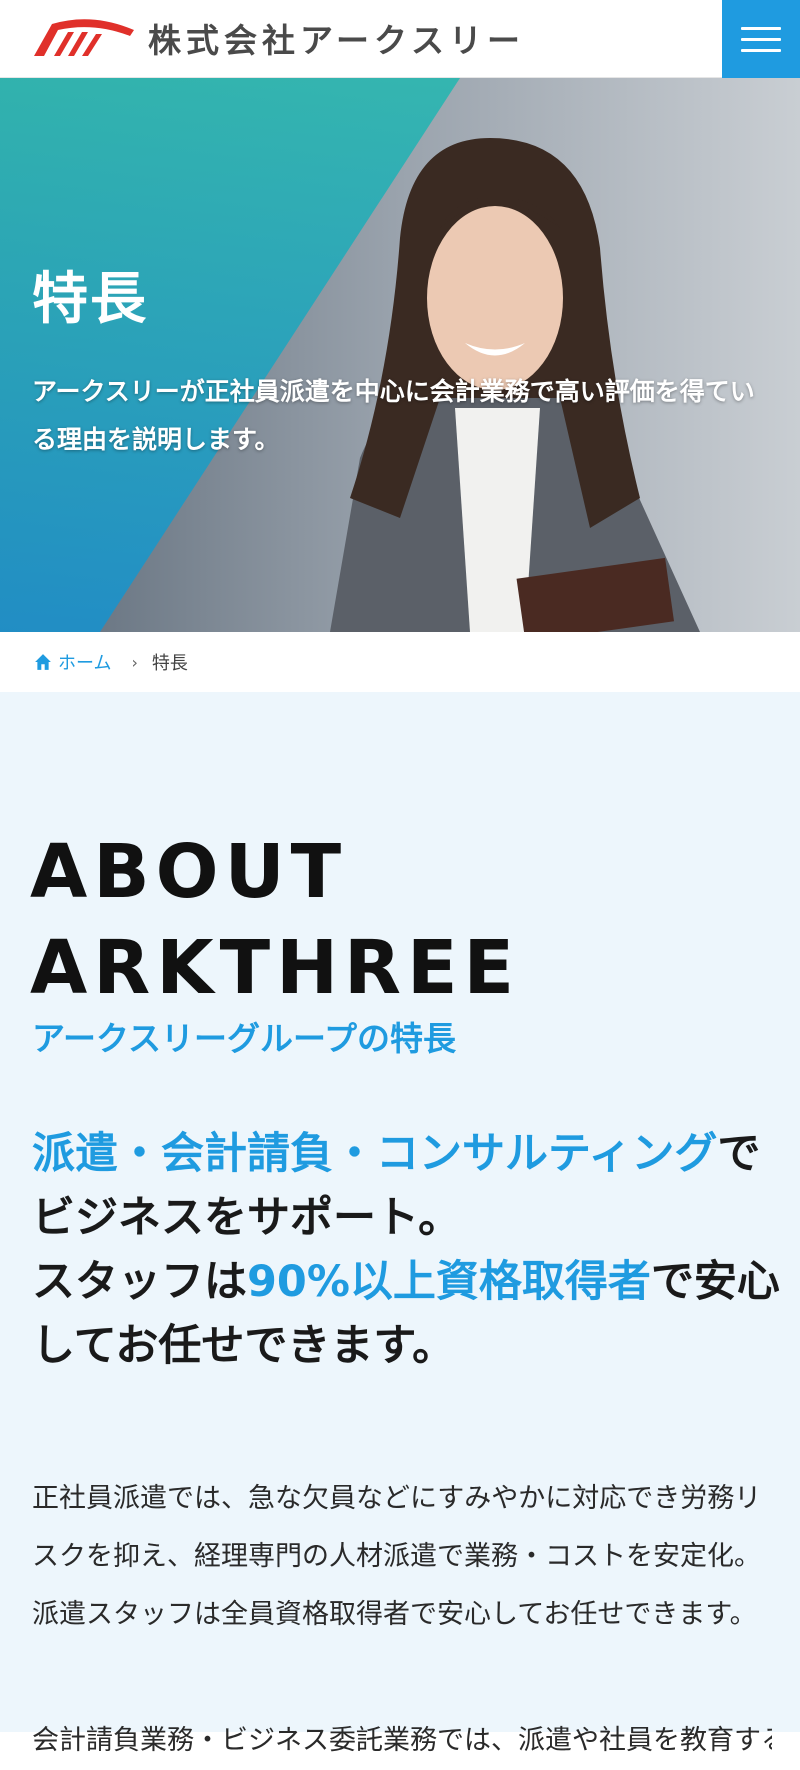 Image resolution: width=800 pixels, height=1770 pixels. Describe the element at coordinates (84, 37) in the screenshot. I see `logo-mark-icon` at that location.